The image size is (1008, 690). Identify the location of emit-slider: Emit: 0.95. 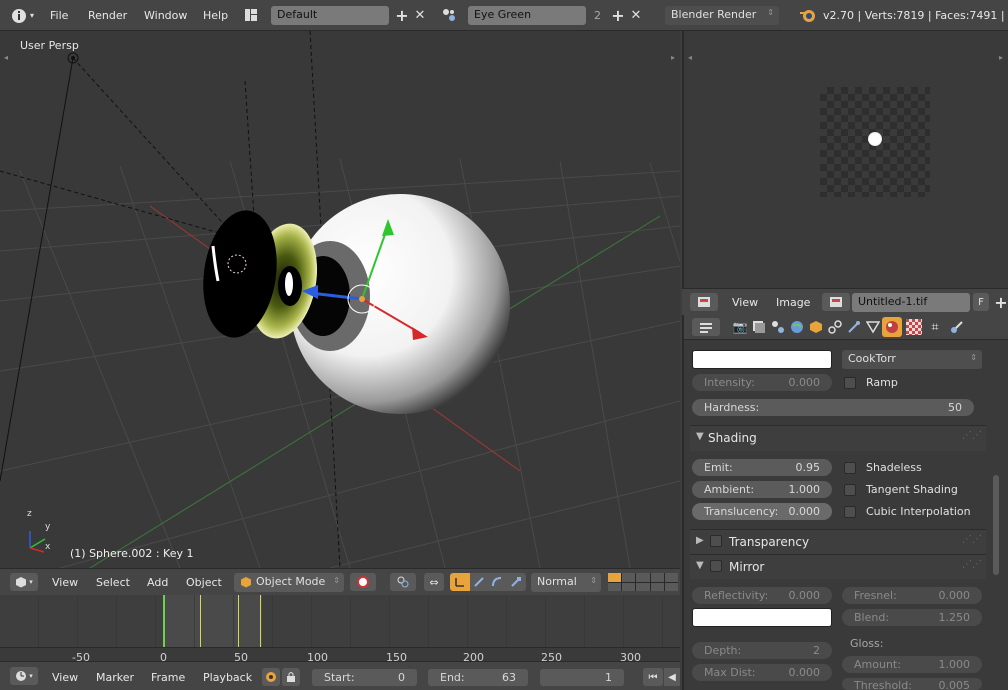
(762, 467).